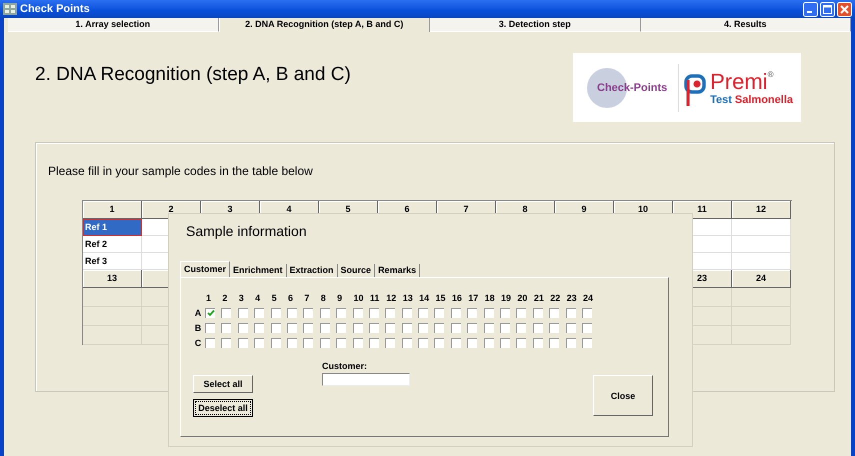  What do you see at coordinates (198, 327) in the screenshot?
I see `row-letter: B` at bounding box center [198, 327].